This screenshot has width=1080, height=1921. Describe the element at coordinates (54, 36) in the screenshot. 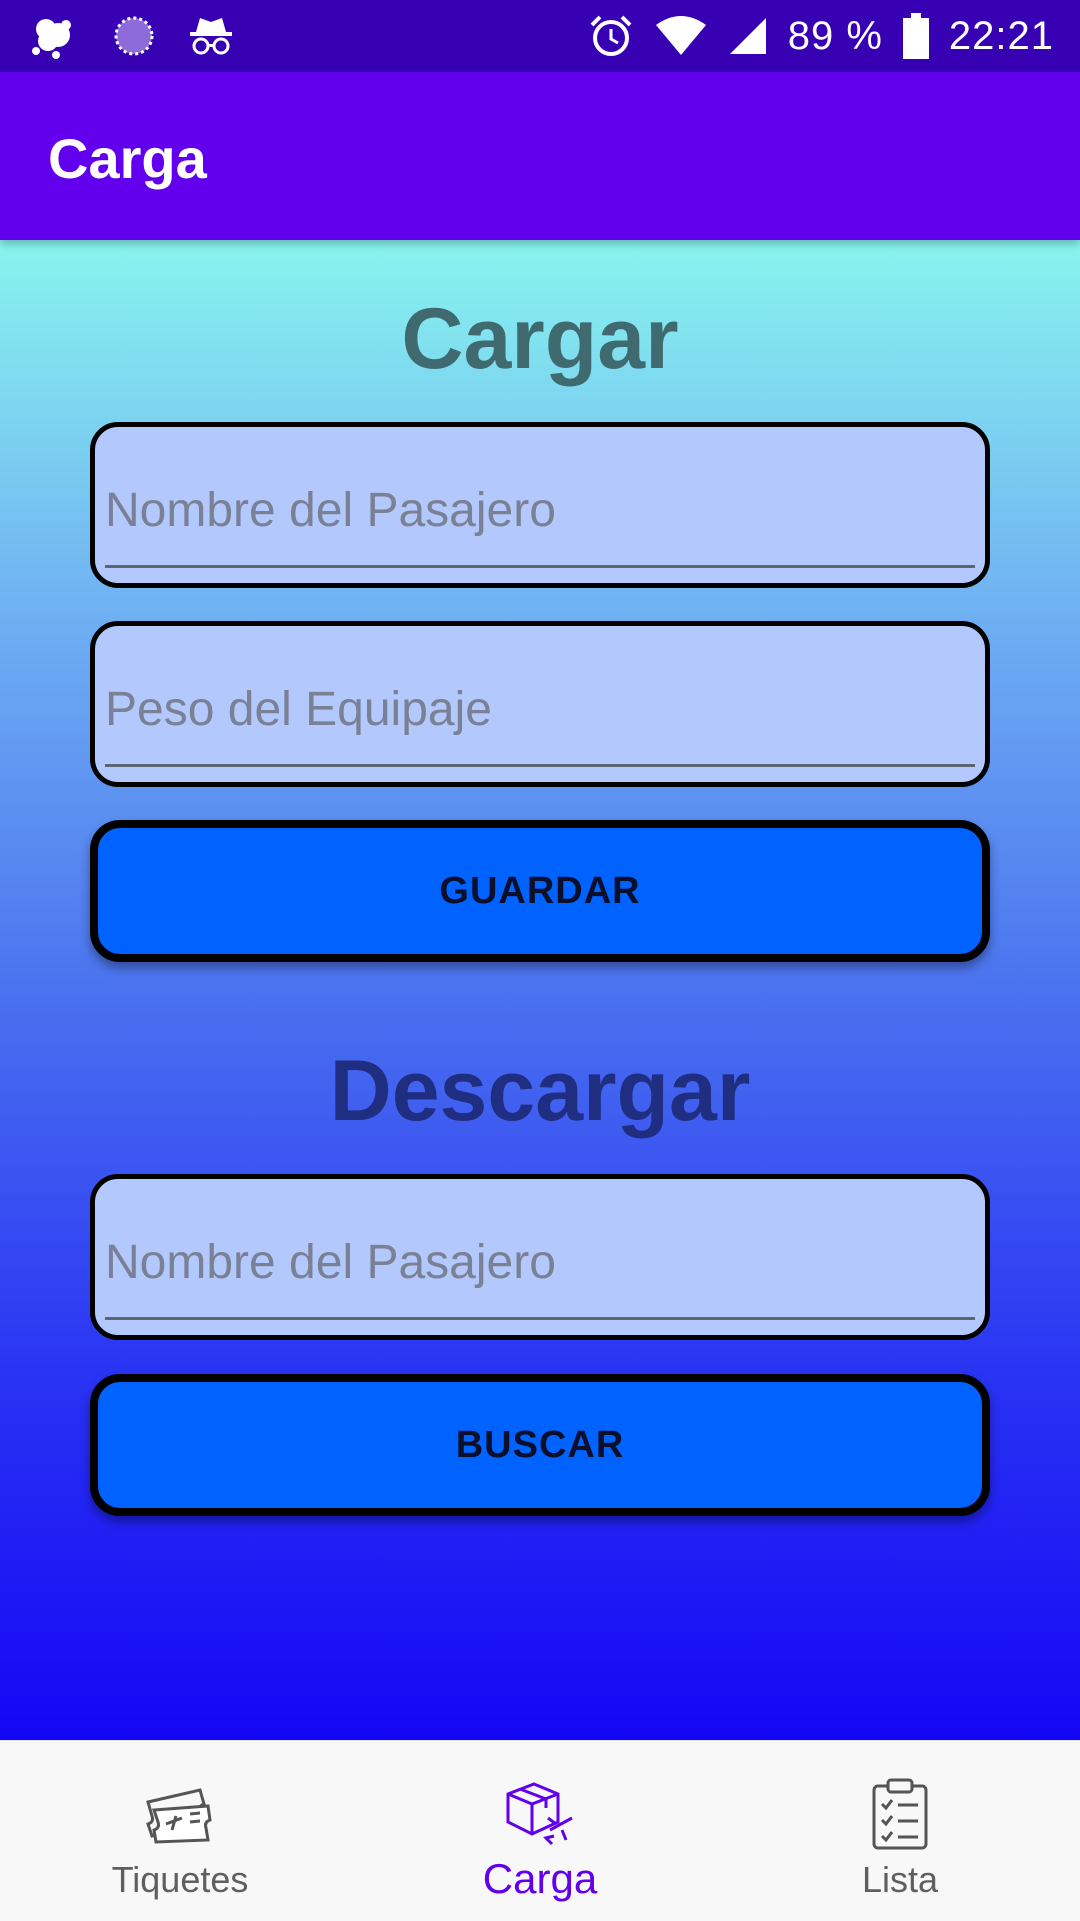

I see `weather-icon` at that location.